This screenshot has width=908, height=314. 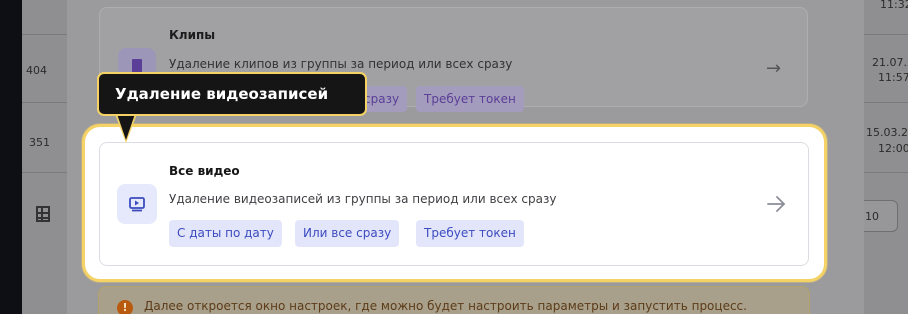 I want to click on video-icon, so click(x=137, y=204).